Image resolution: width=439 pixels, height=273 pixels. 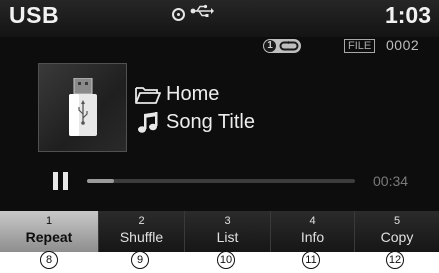 What do you see at coordinates (141, 221) in the screenshot?
I see `shuffle-button-number: 2` at bounding box center [141, 221].